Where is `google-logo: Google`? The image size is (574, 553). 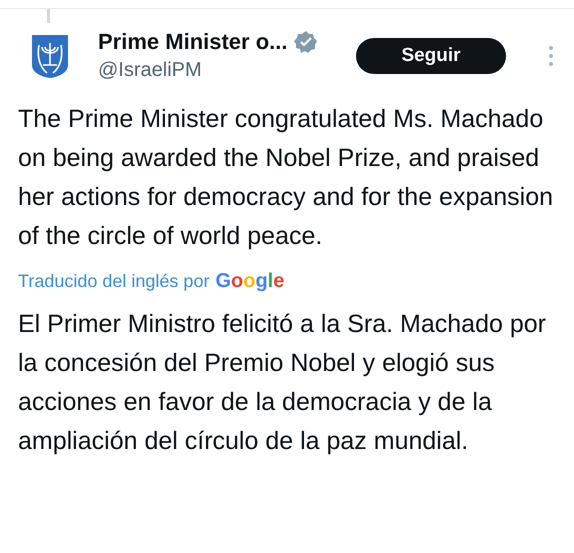 google-logo: Google is located at coordinates (249, 281).